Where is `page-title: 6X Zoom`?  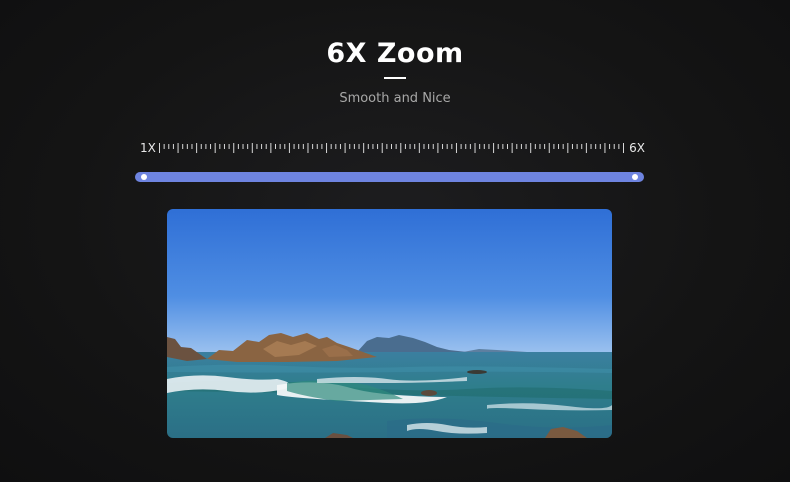
page-title: 6X Zoom is located at coordinates (395, 53).